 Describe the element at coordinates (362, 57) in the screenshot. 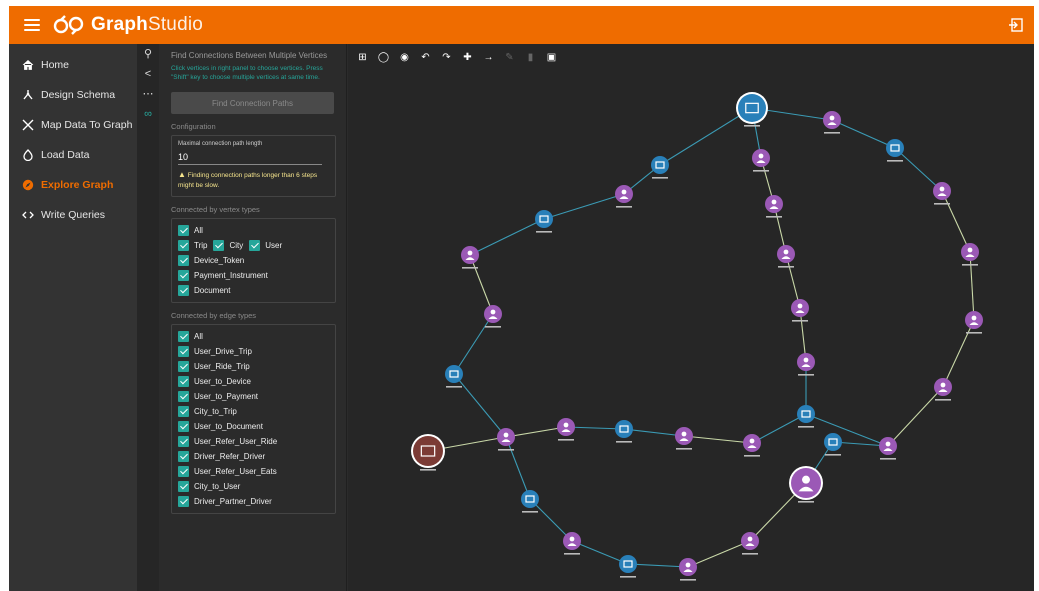

I see `grid-layout-icon: ⊞` at that location.